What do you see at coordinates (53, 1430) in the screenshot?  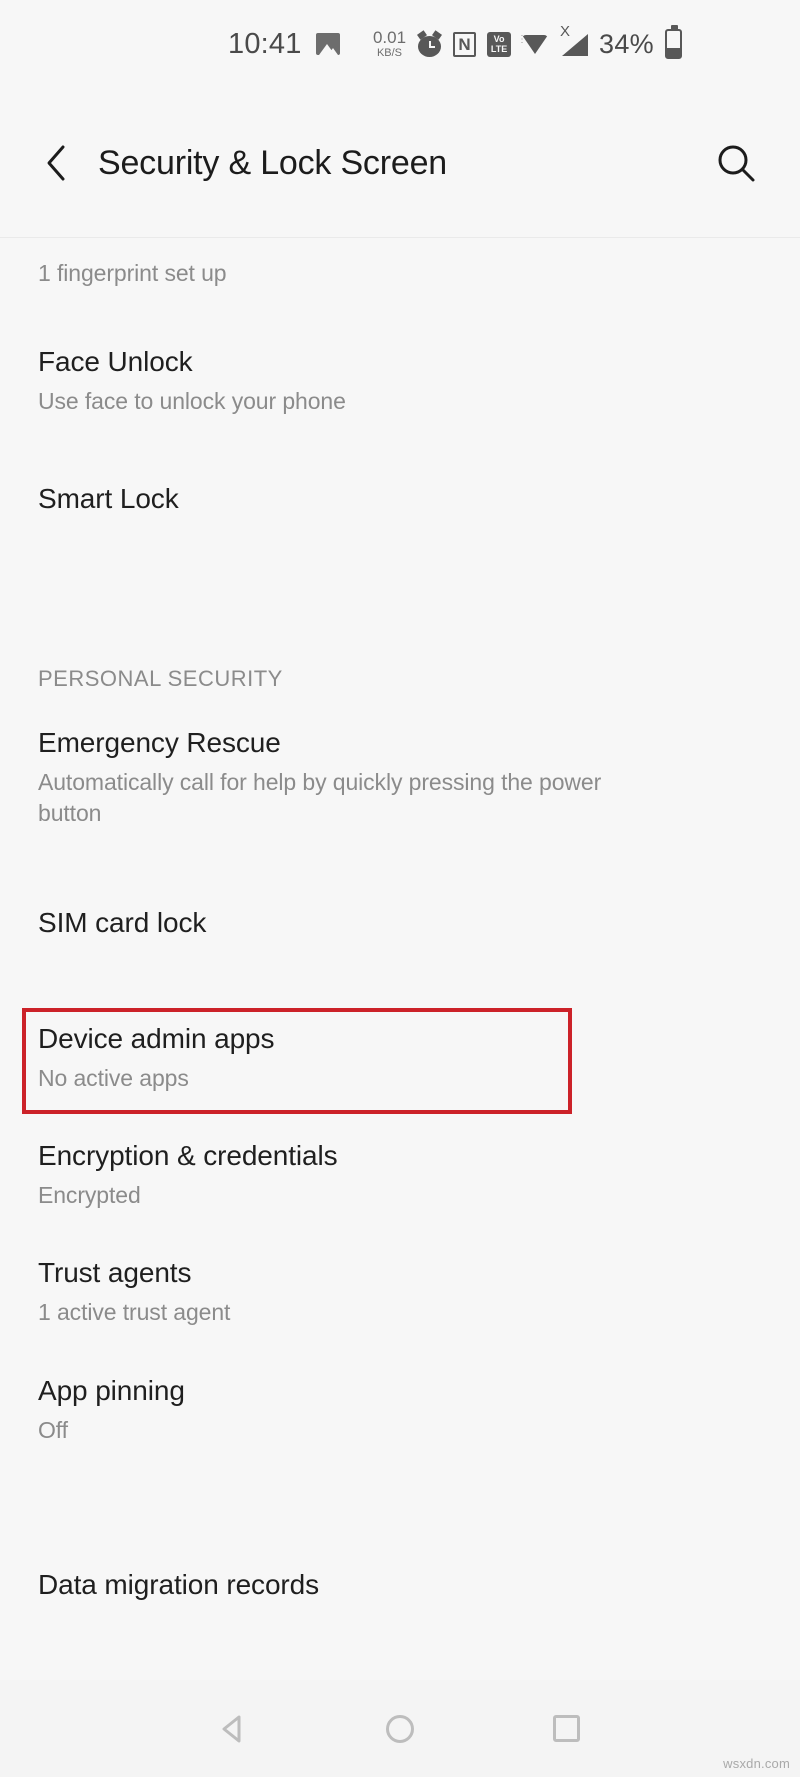 I see `app-pinning-summary: Off` at bounding box center [53, 1430].